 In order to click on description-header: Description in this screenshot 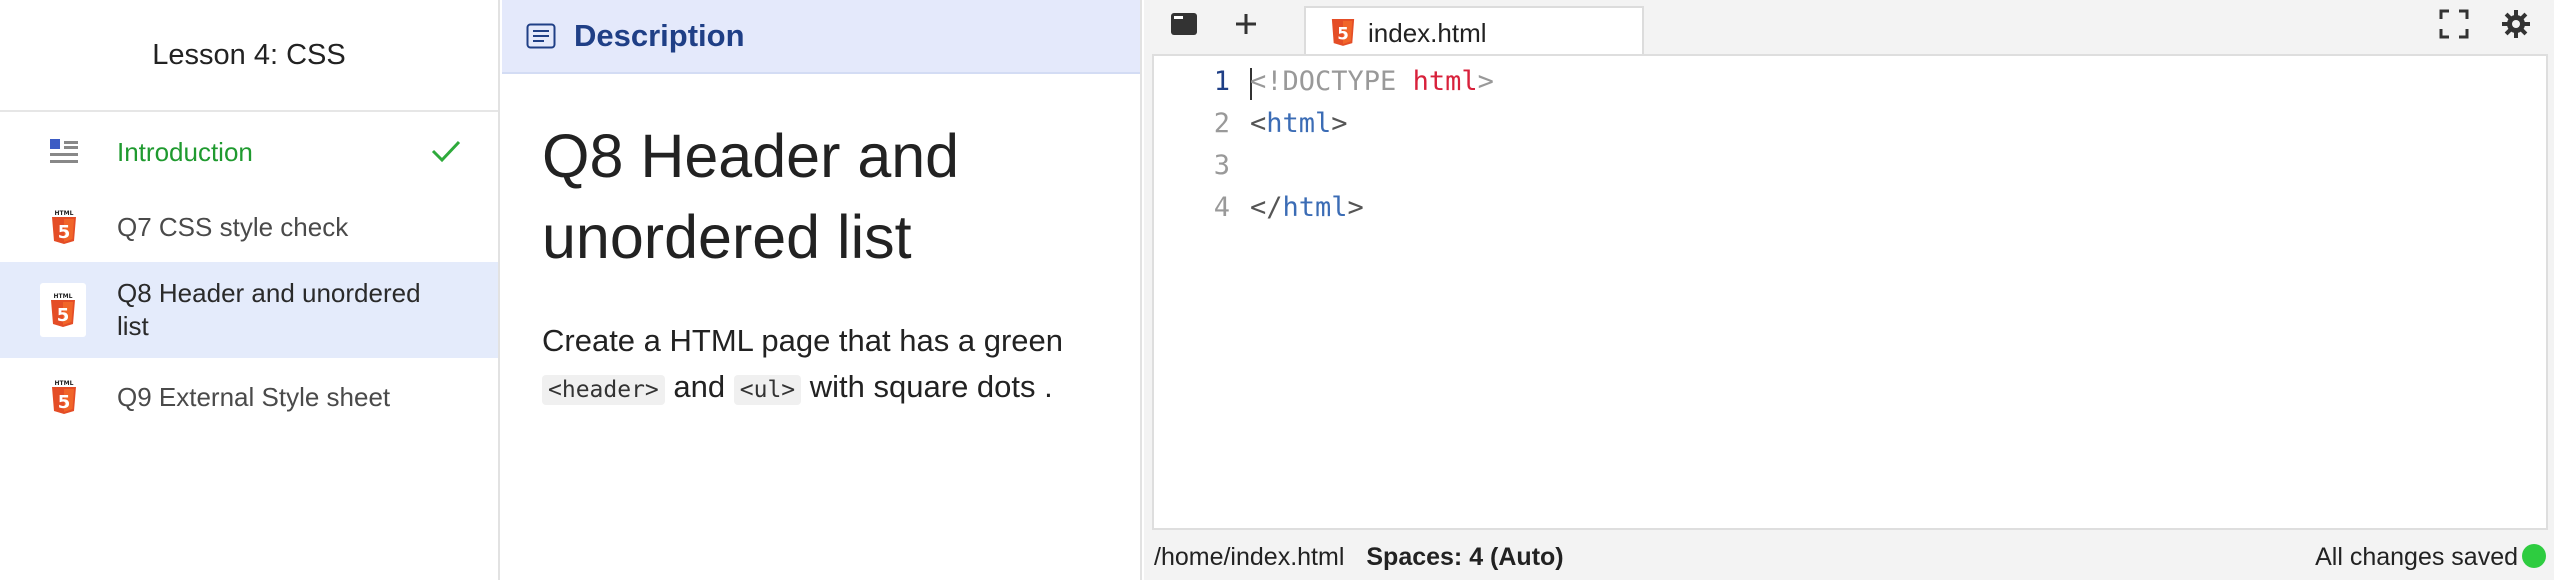, I will do `click(821, 37)`.